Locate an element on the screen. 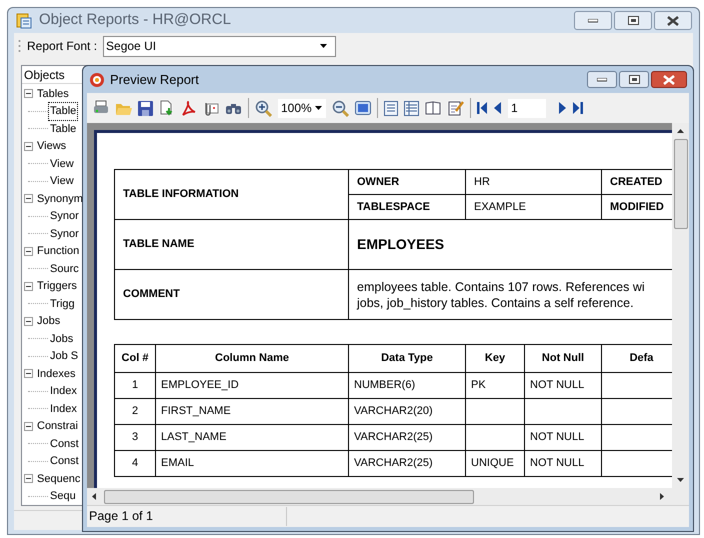  table-cell: OWNER is located at coordinates (407, 182).